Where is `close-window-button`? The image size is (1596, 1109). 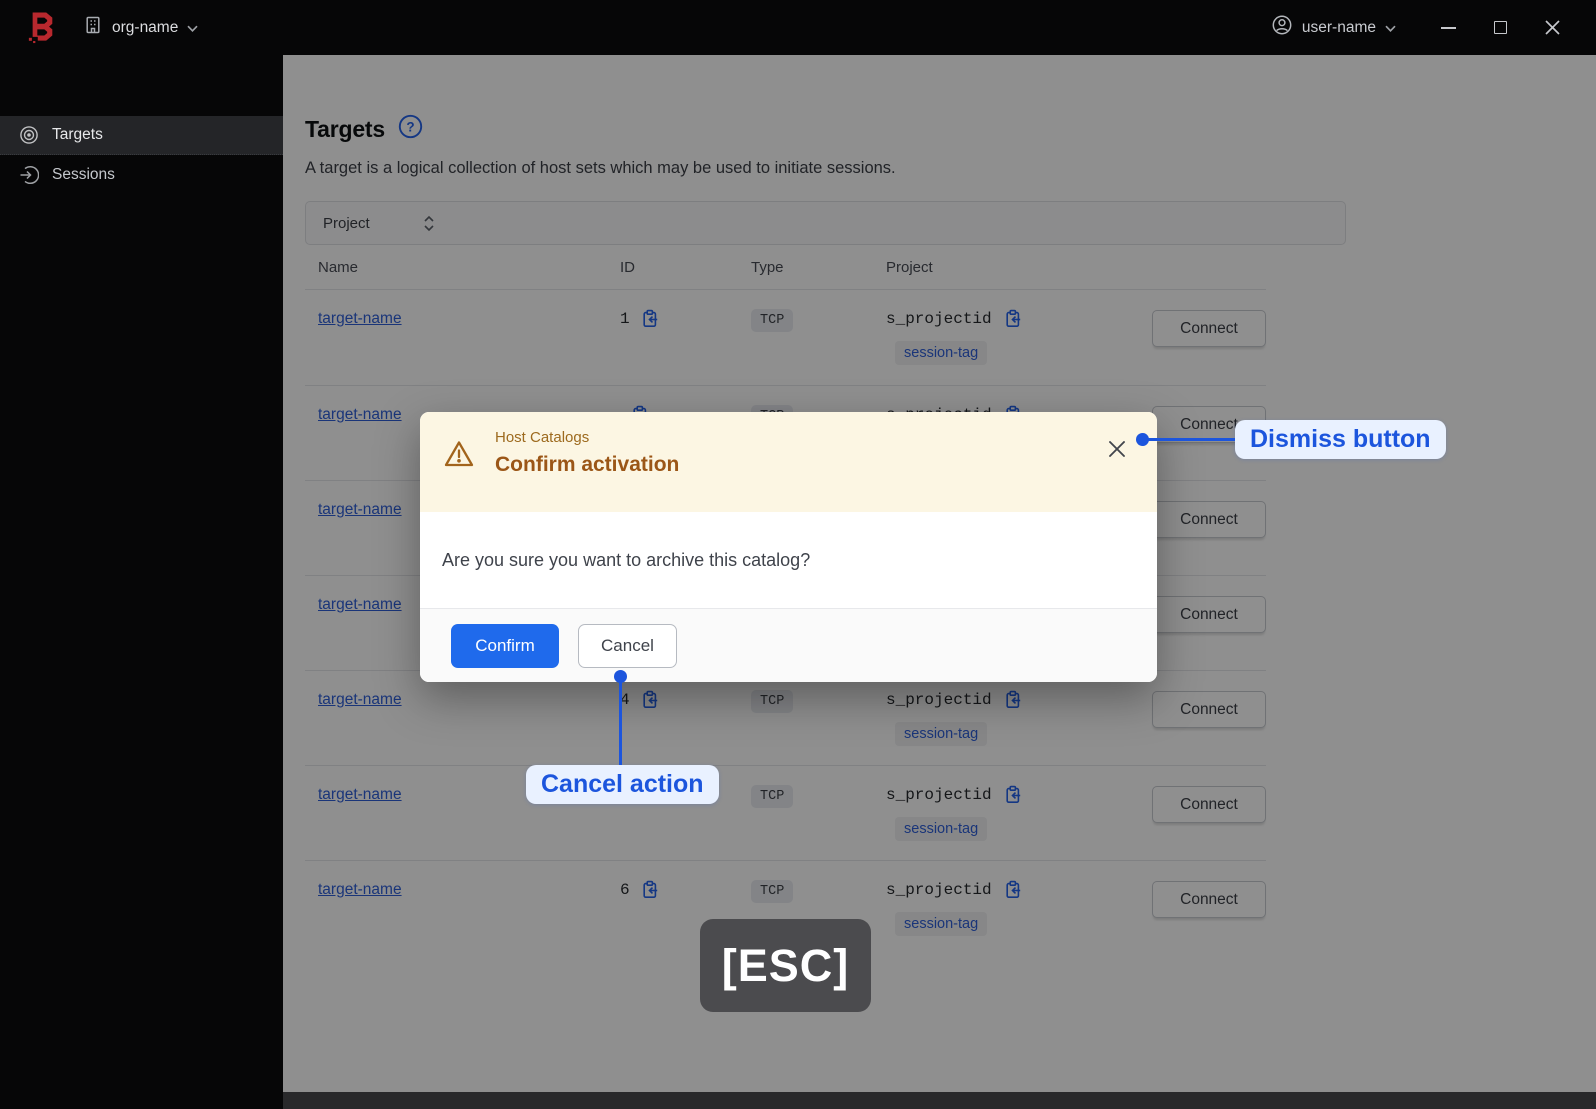 close-window-button is located at coordinates (1552, 28).